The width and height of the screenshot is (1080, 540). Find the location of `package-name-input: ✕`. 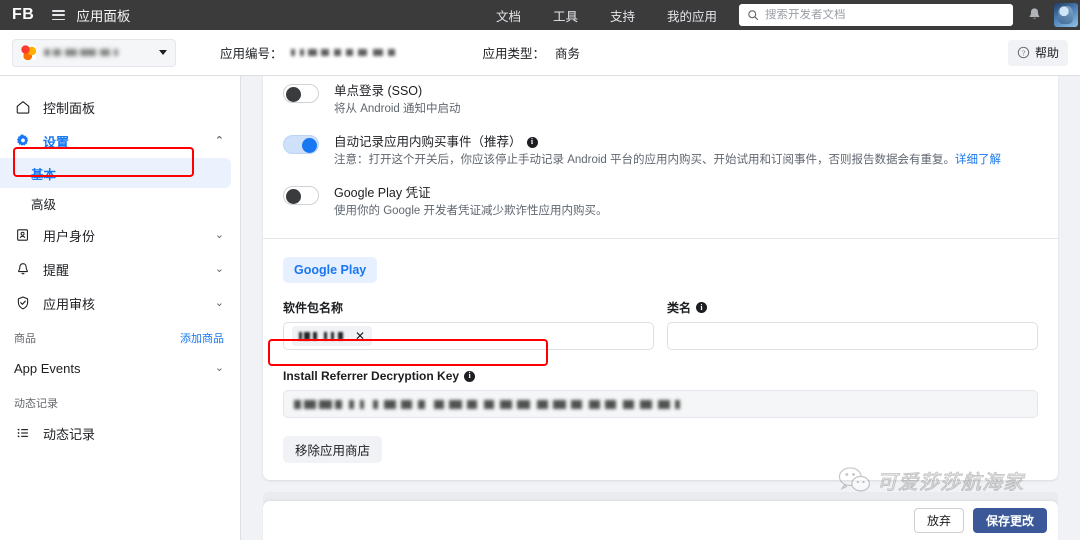

package-name-input: ✕ is located at coordinates (468, 336).